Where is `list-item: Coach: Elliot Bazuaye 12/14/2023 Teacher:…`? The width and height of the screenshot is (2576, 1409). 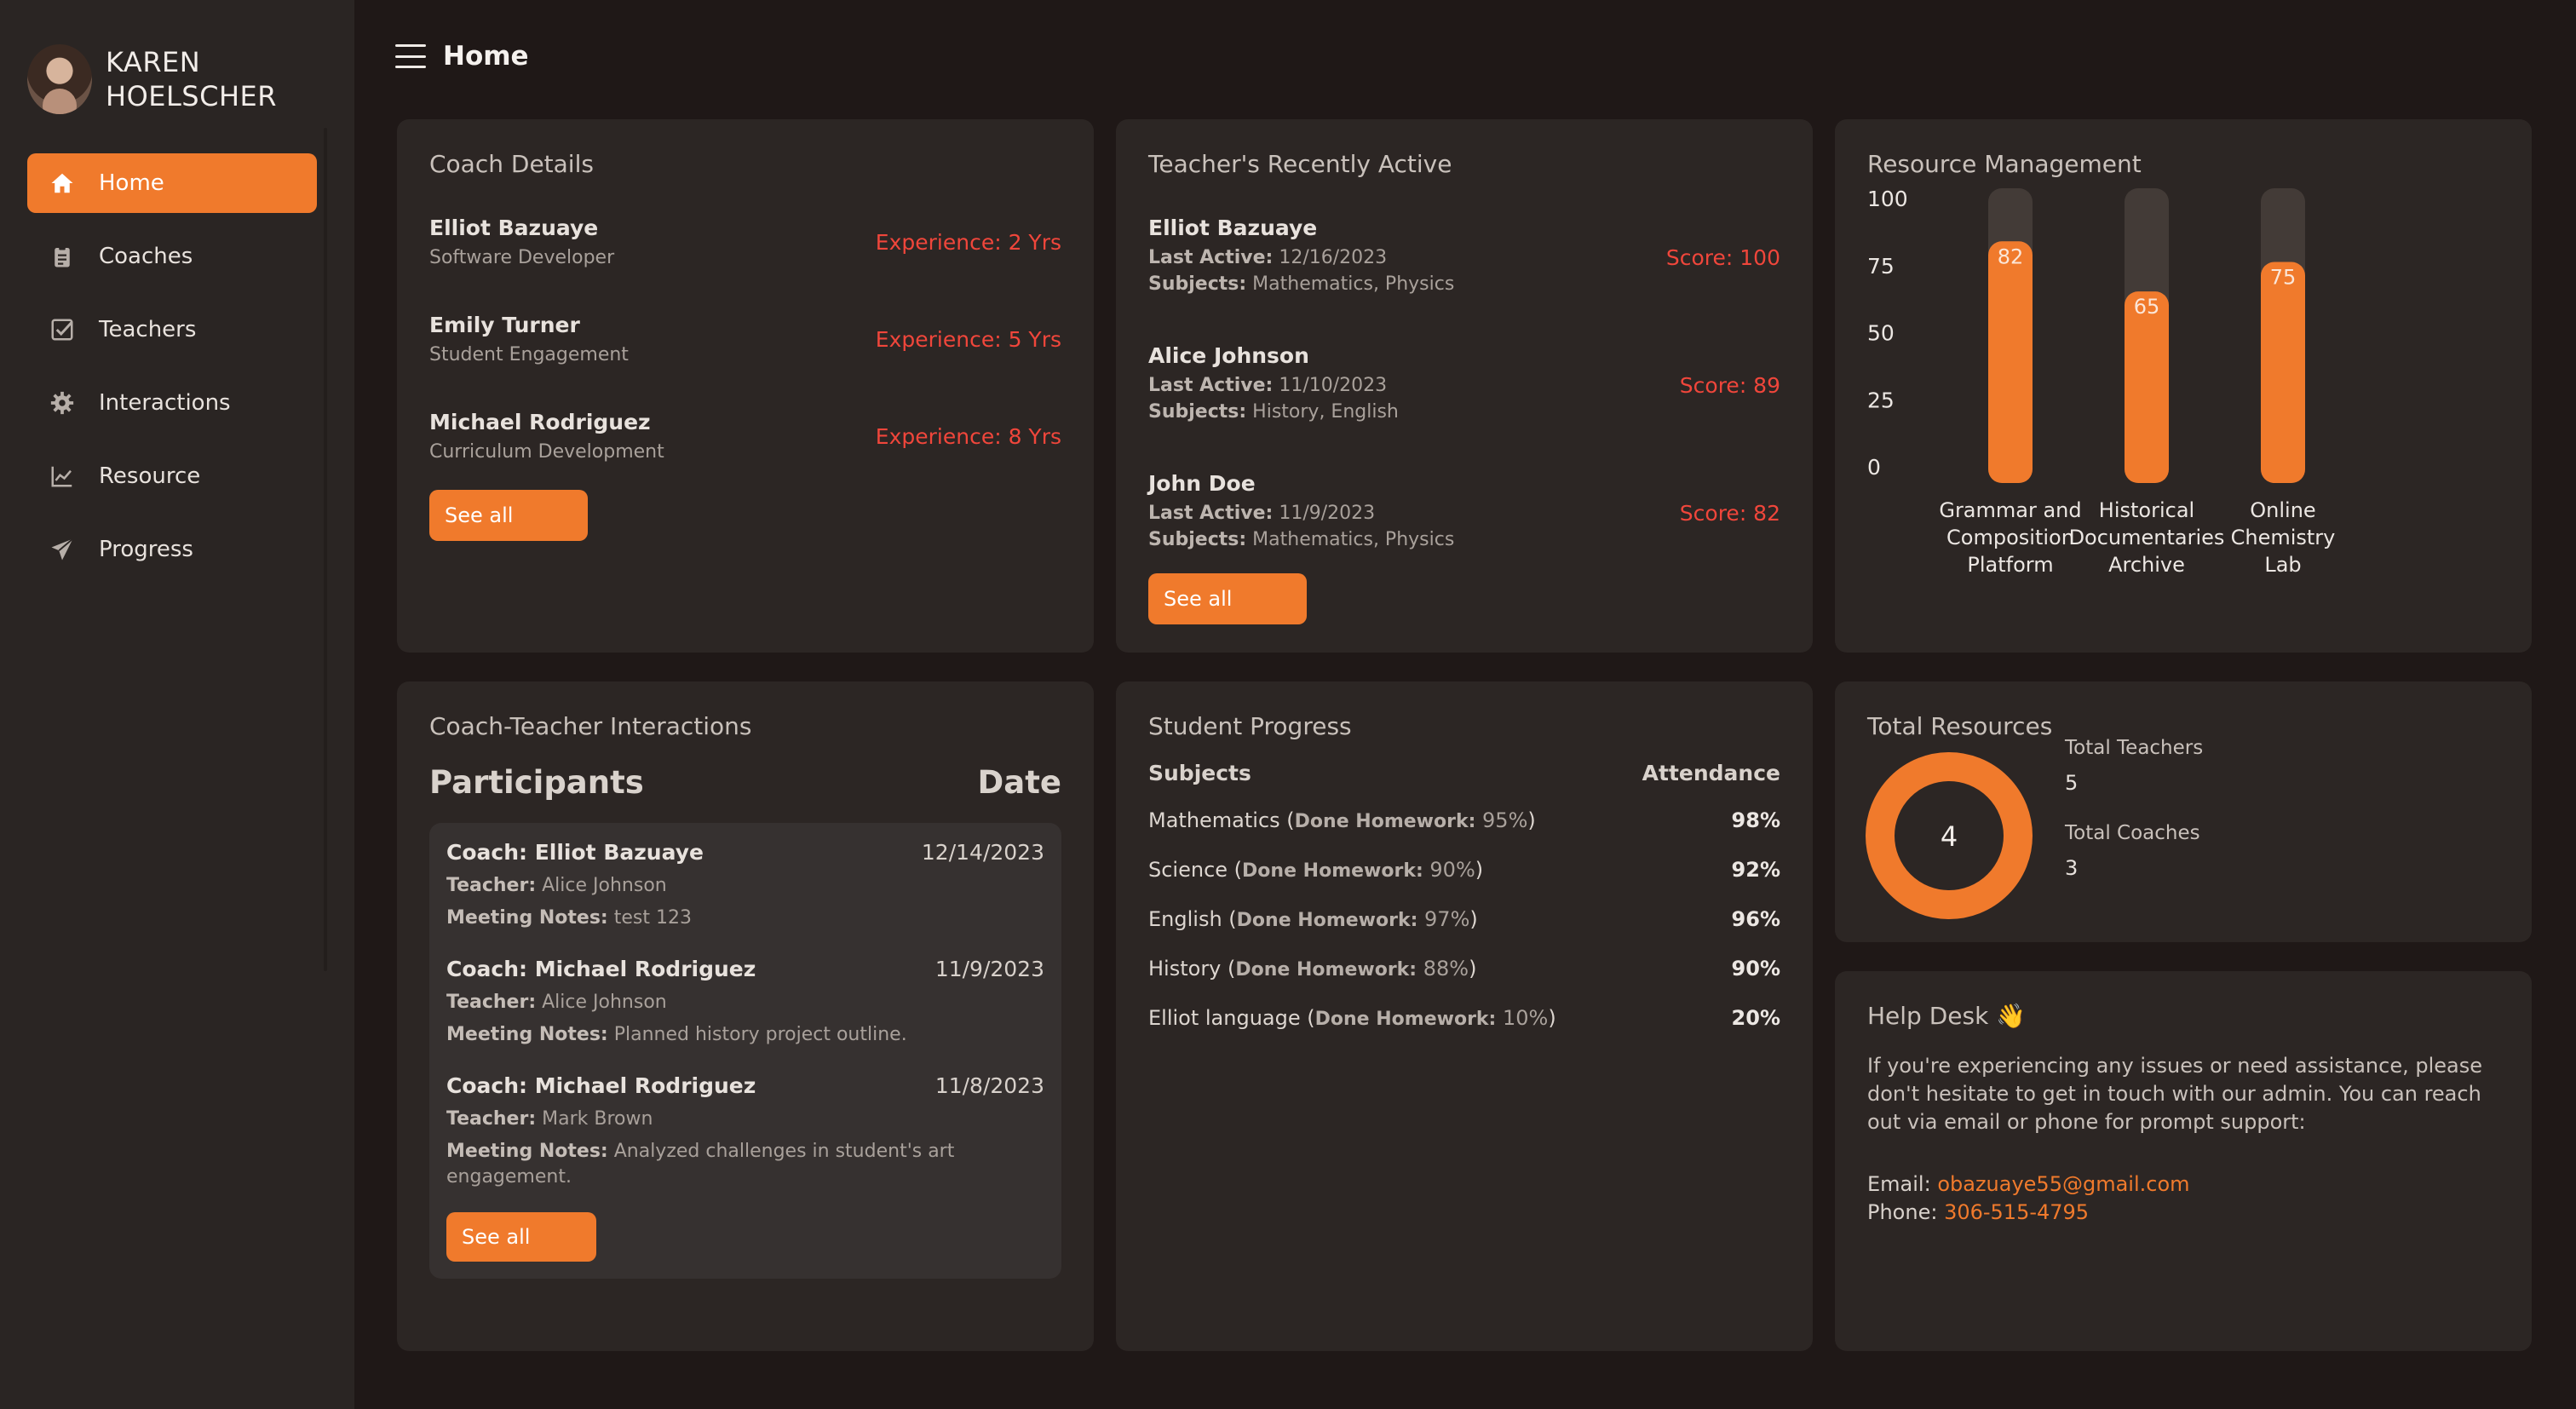 list-item: Coach: Elliot Bazuaye 12/14/2023 Teacher:… is located at coordinates (745, 885).